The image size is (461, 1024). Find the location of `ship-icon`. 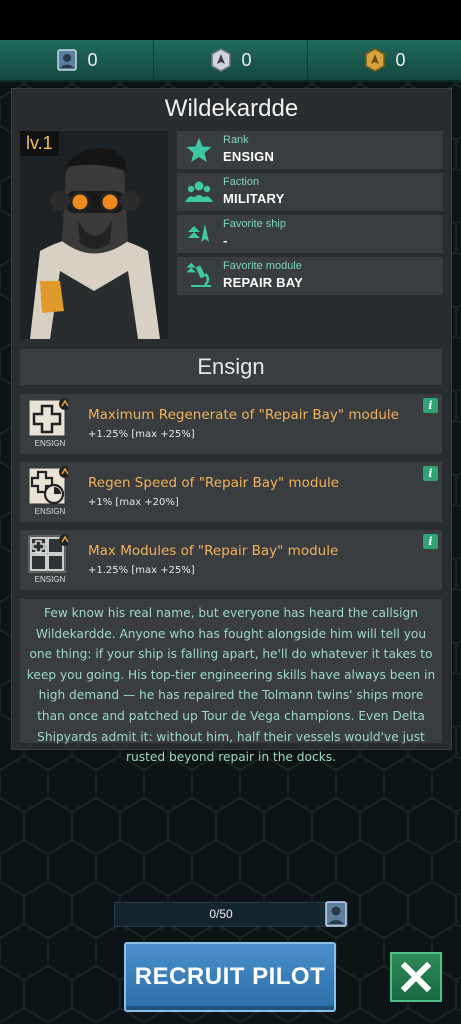

ship-icon is located at coordinates (198, 233).